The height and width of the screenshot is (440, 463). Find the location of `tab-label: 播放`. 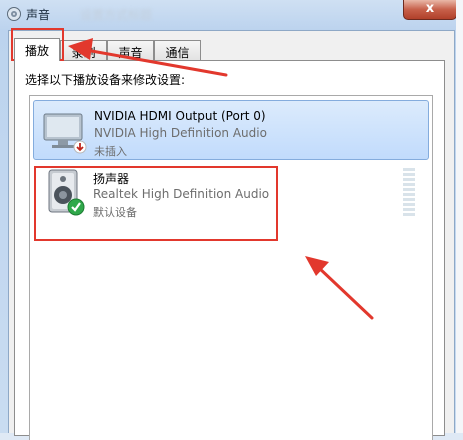

tab-label: 播放 is located at coordinates (36, 51).